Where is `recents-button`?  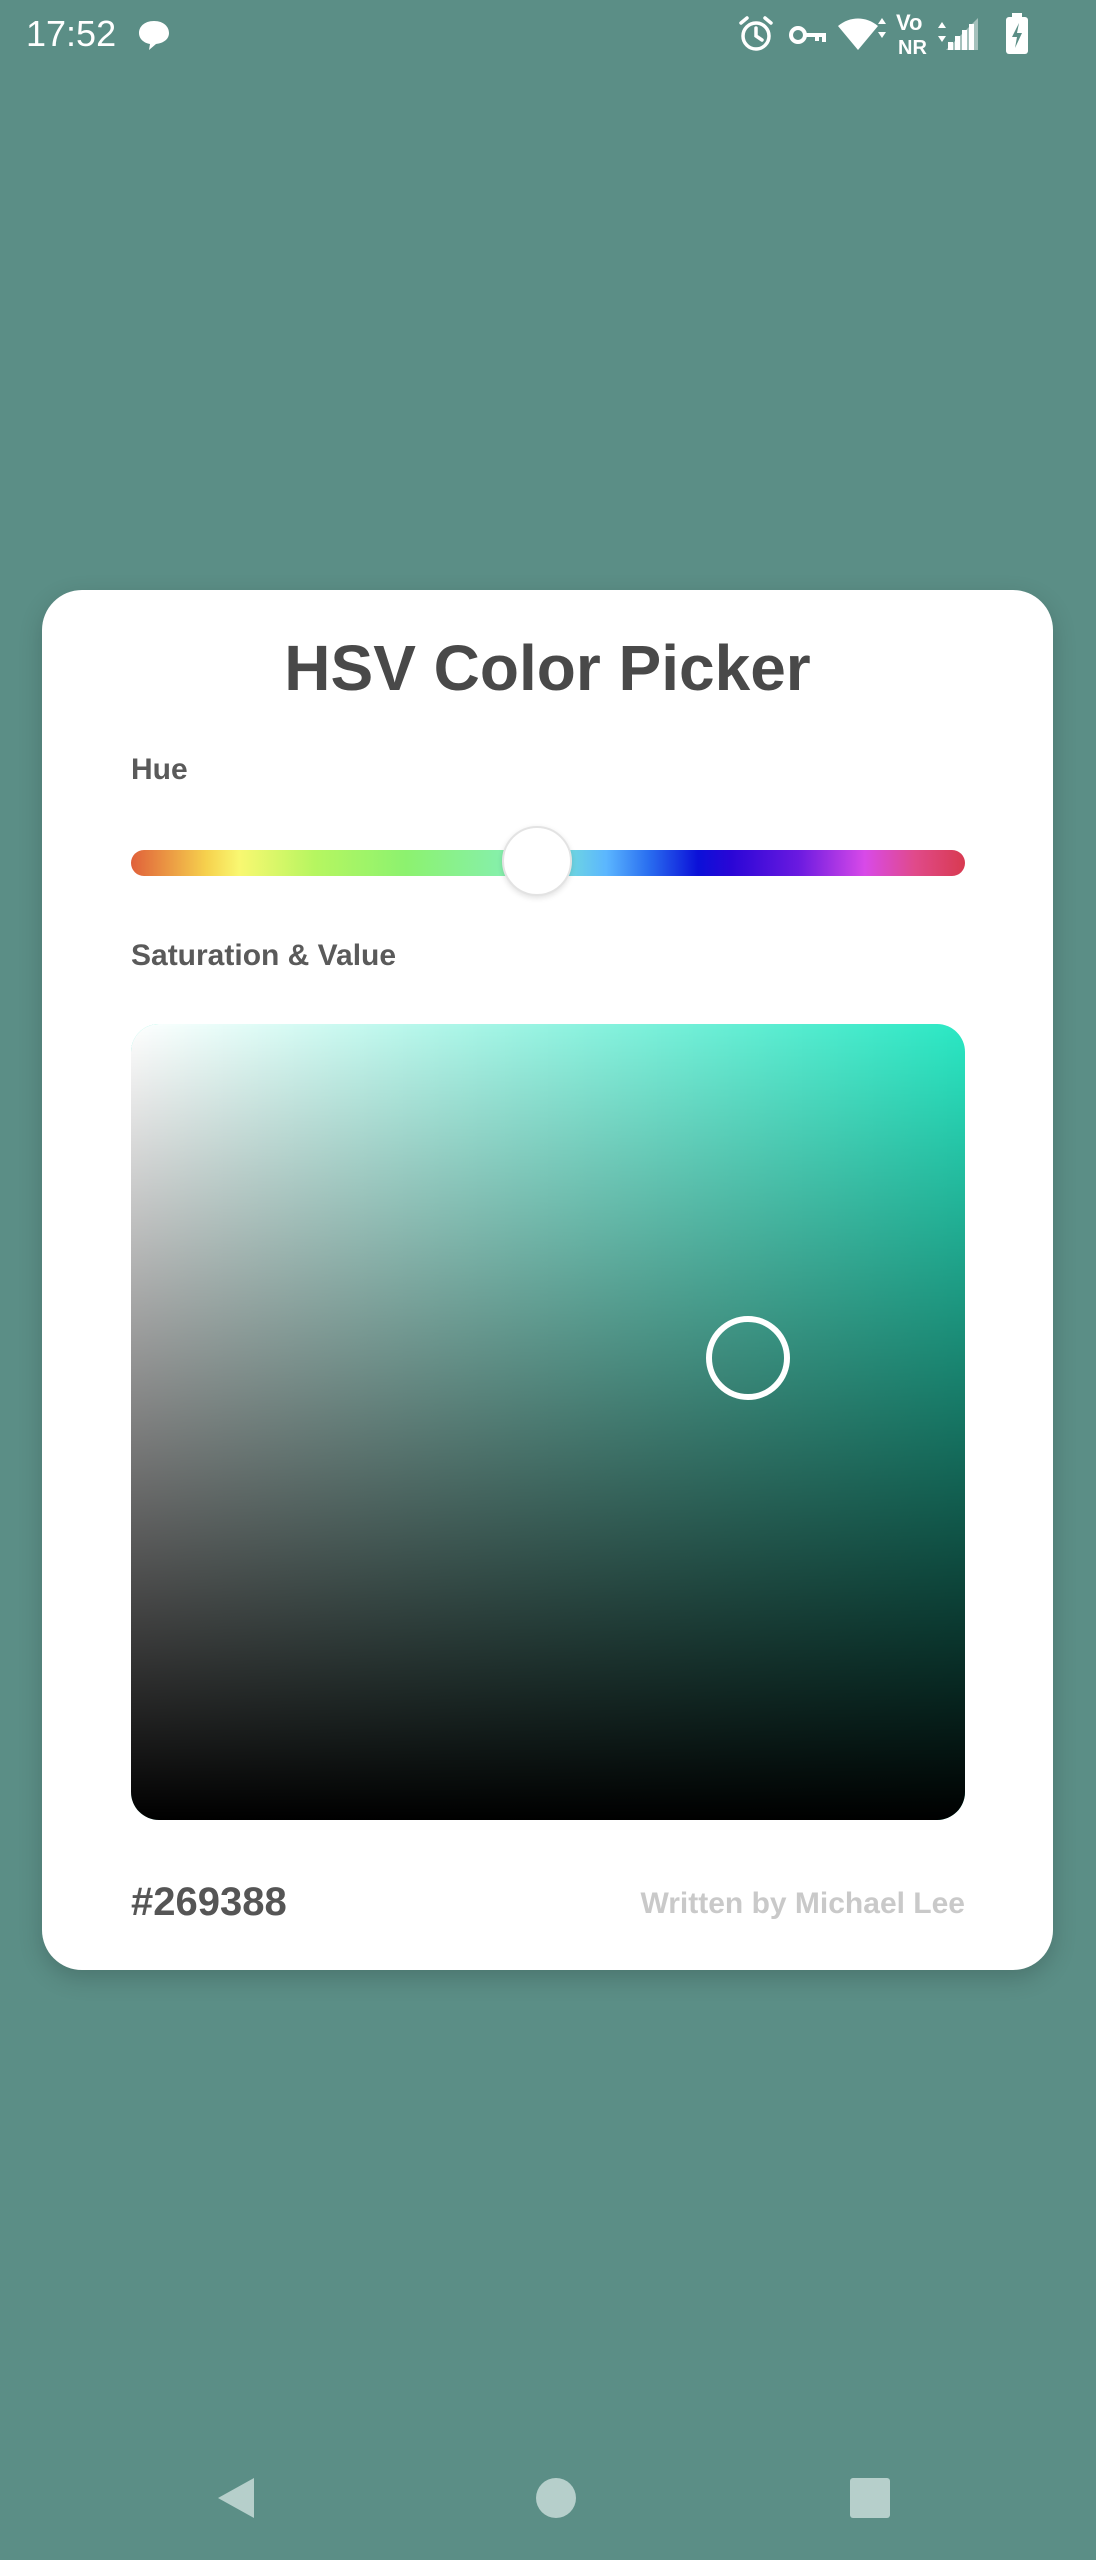 recents-button is located at coordinates (870, 2500).